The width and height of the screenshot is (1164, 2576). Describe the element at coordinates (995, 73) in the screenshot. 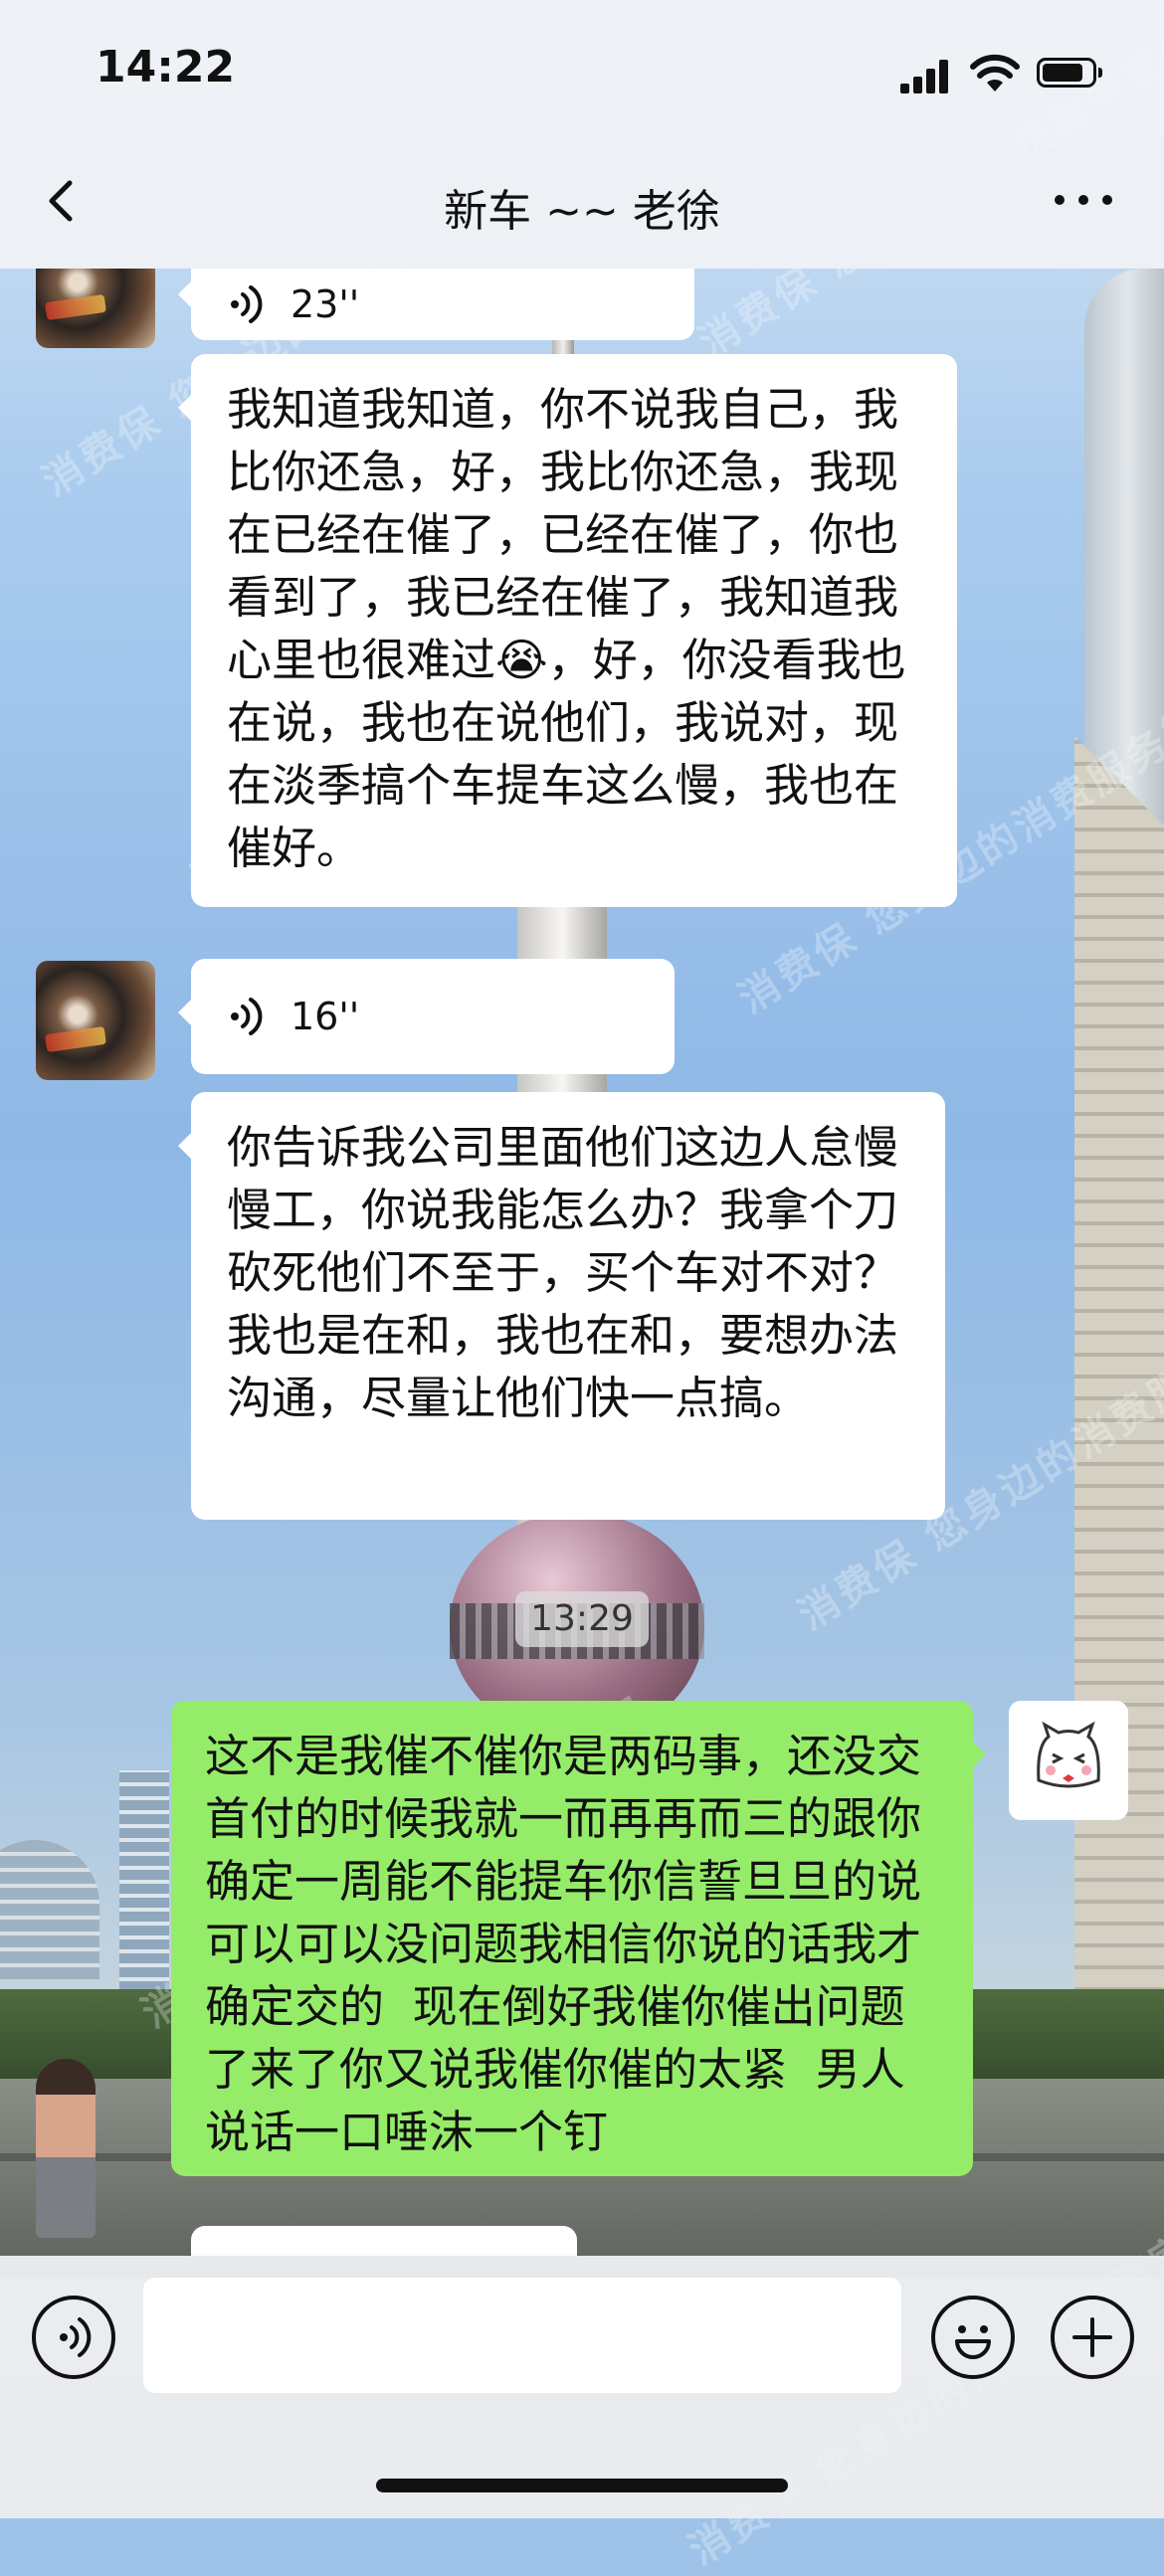

I see `wifi-icon` at that location.